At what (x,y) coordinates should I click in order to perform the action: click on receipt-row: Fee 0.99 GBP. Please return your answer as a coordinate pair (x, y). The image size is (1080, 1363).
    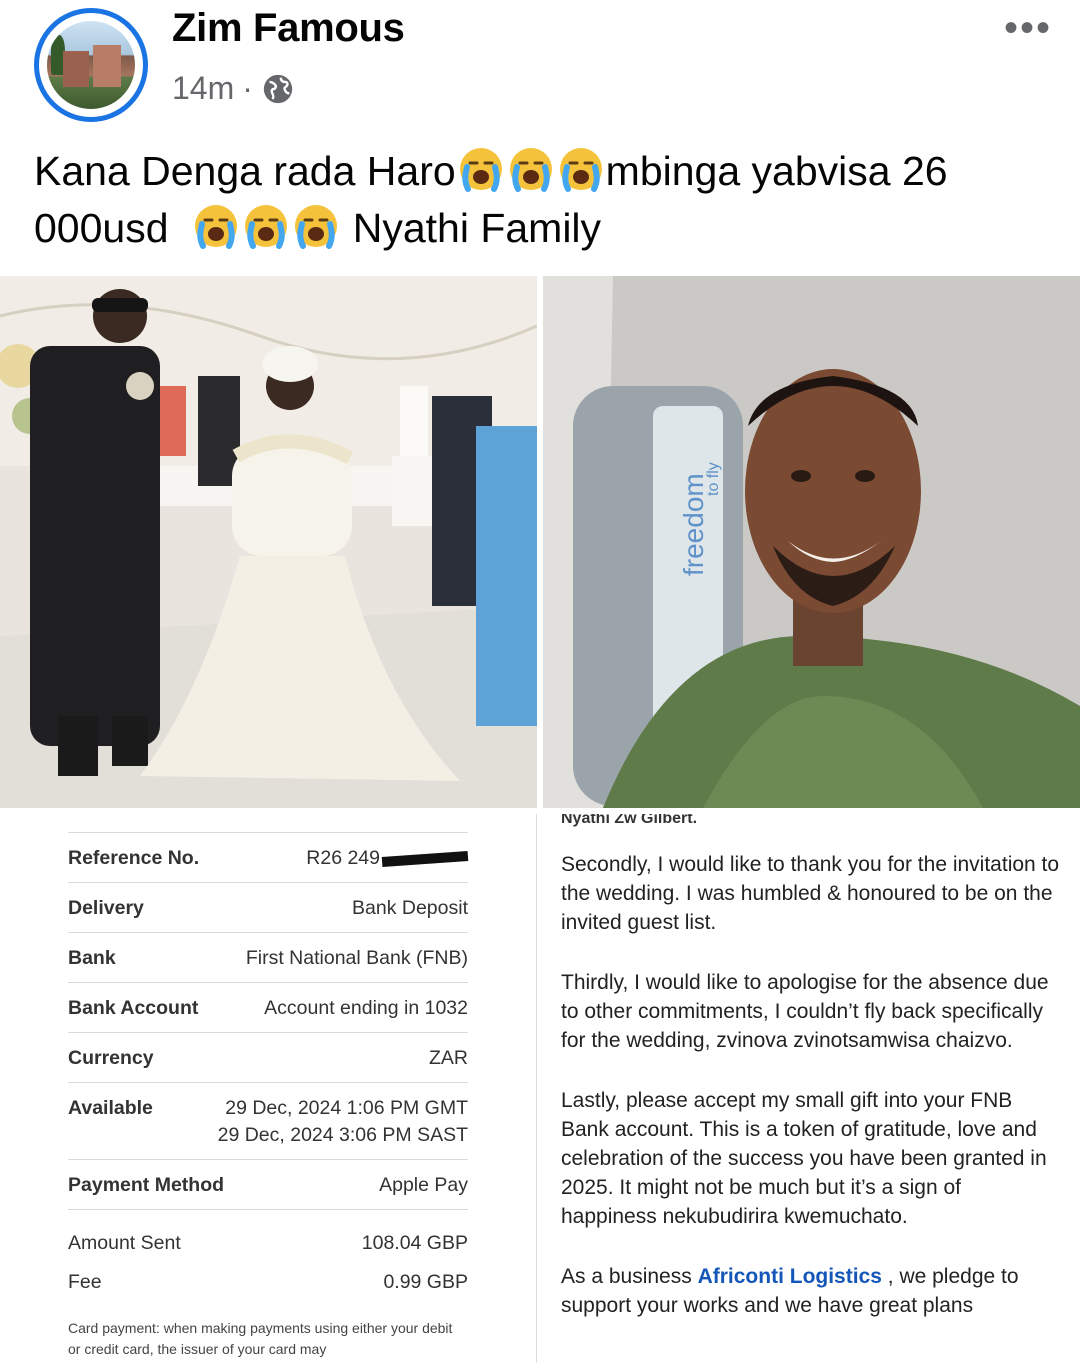
    Looking at the image, I should click on (268, 1286).